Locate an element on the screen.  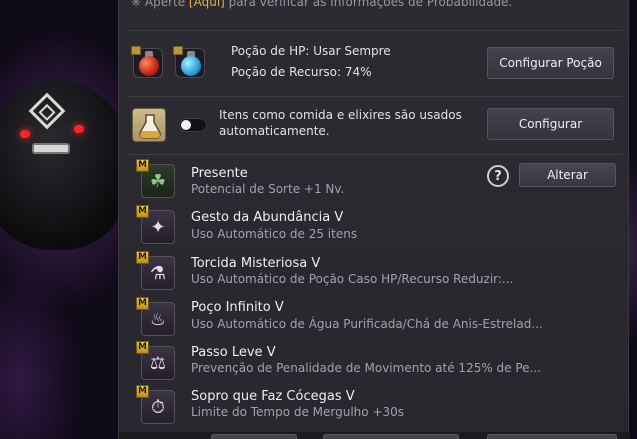
hp-potion-icon is located at coordinates (147, 62).